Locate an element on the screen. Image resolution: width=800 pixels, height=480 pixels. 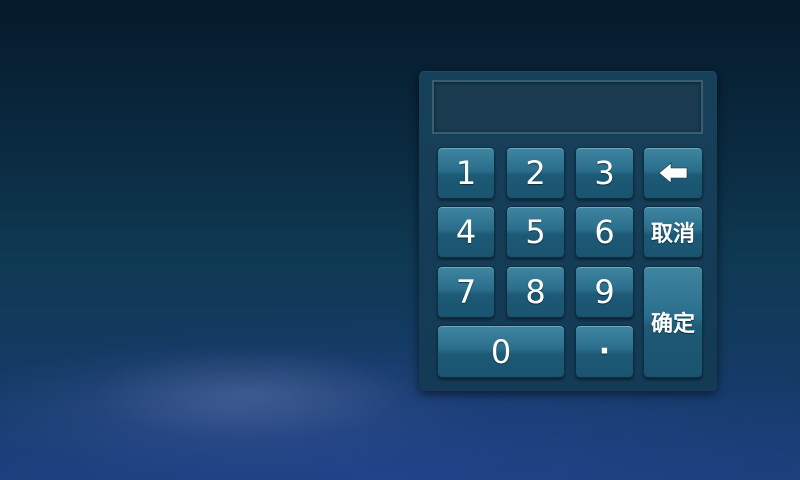
key-9-label: 9 is located at coordinates (604, 292).